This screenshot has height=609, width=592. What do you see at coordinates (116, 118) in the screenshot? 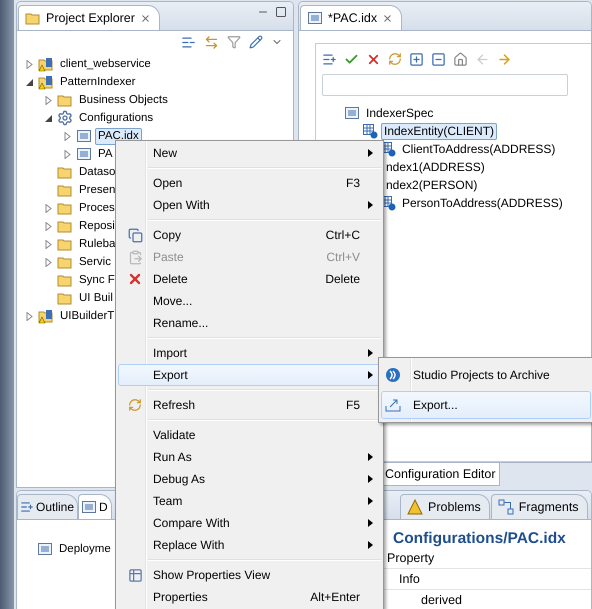
I see `tree-item: Configurations` at bounding box center [116, 118].